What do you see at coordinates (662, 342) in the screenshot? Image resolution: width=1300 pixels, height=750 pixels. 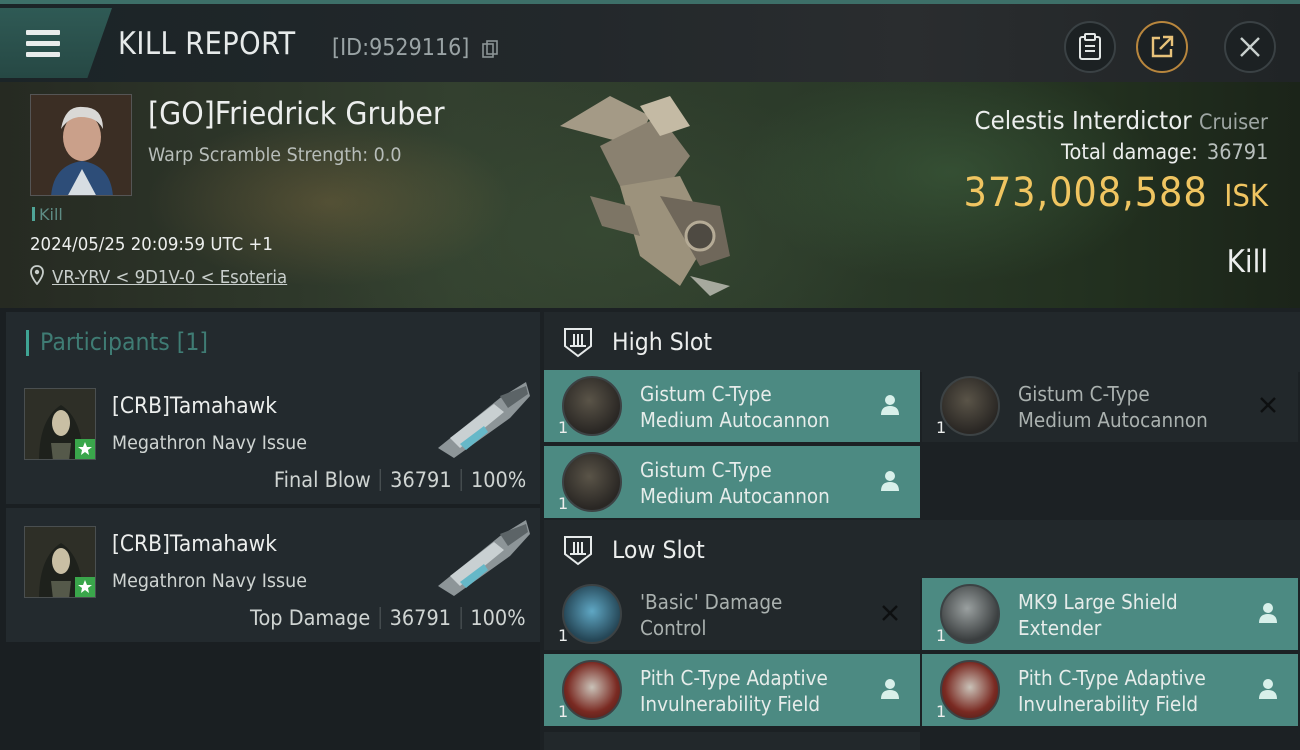 I see `high-slot-title: High Slot` at bounding box center [662, 342].